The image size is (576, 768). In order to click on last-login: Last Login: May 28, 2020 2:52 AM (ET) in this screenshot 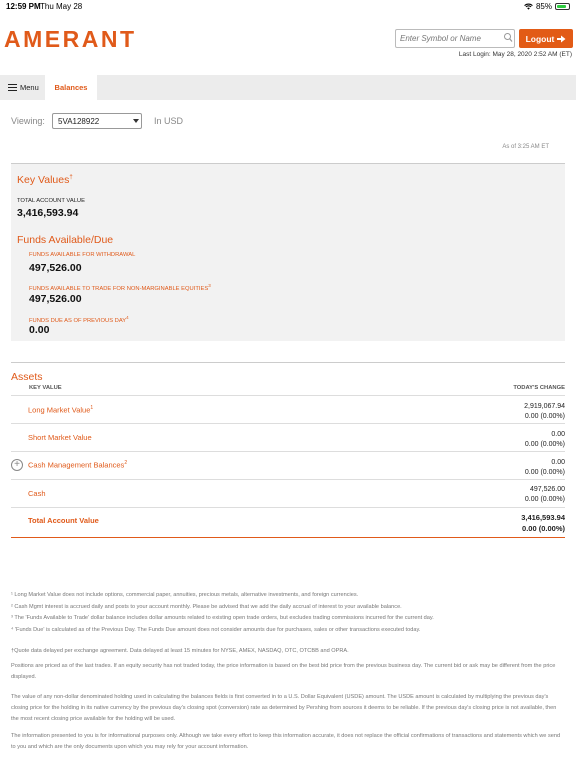, I will do `click(515, 54)`.